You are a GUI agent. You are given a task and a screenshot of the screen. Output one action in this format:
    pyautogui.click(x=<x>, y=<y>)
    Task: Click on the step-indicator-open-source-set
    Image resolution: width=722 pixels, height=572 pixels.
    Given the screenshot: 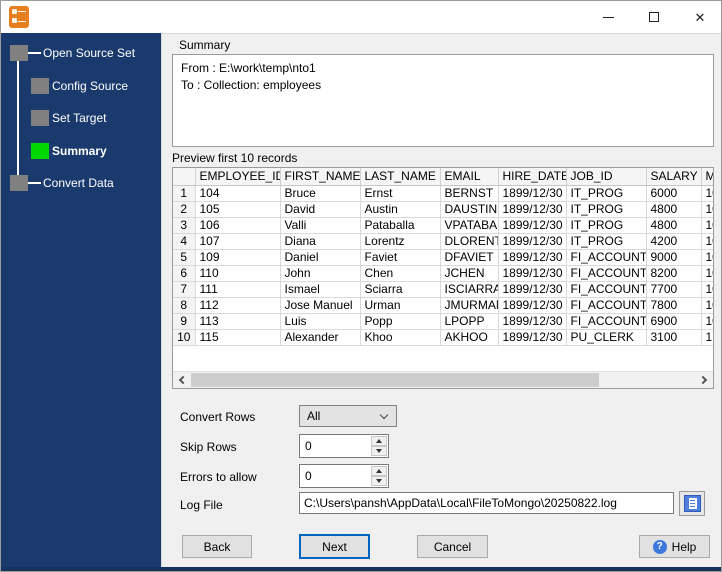 What is the action you would take?
    pyautogui.click(x=19, y=53)
    